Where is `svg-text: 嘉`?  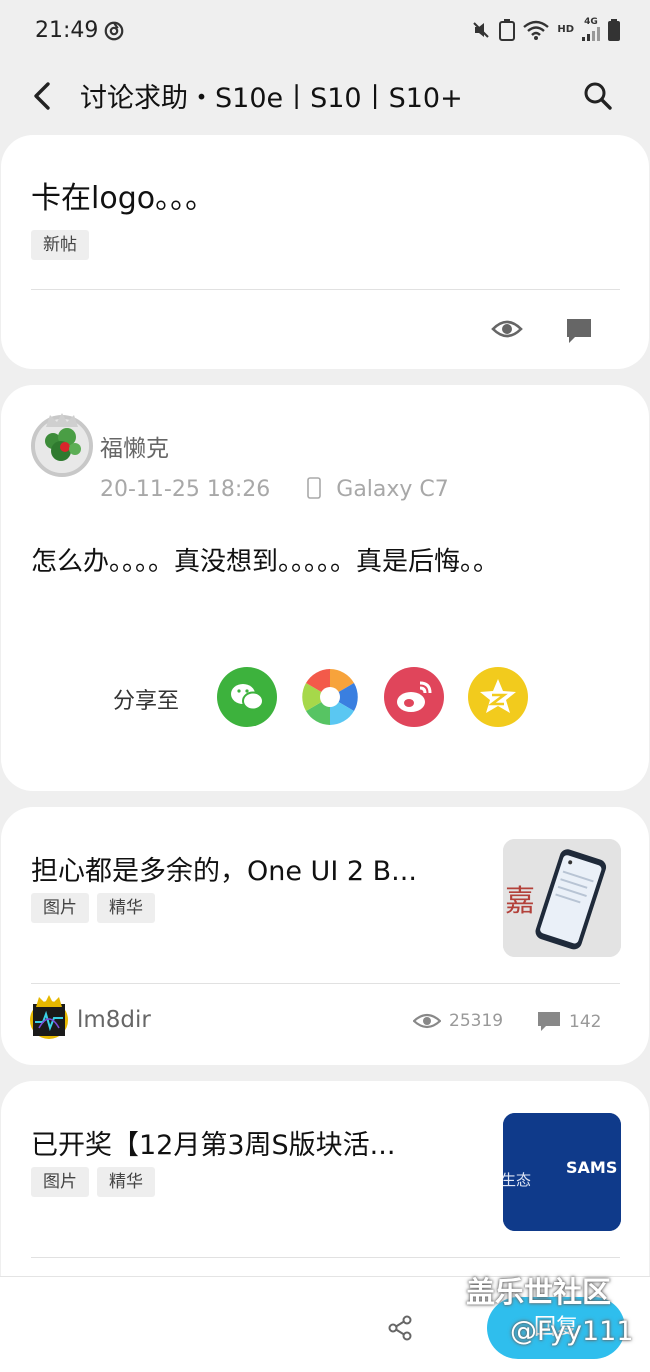 svg-text: 嘉 is located at coordinates (520, 901).